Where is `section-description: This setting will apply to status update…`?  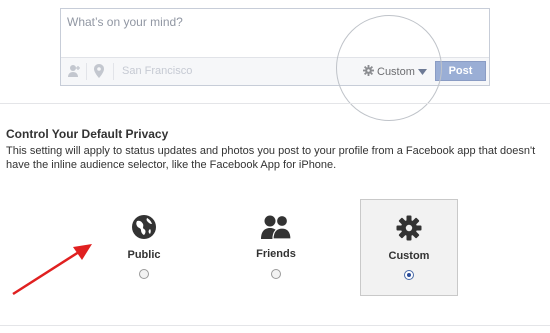 section-description: This setting will apply to status update… is located at coordinates (271, 158).